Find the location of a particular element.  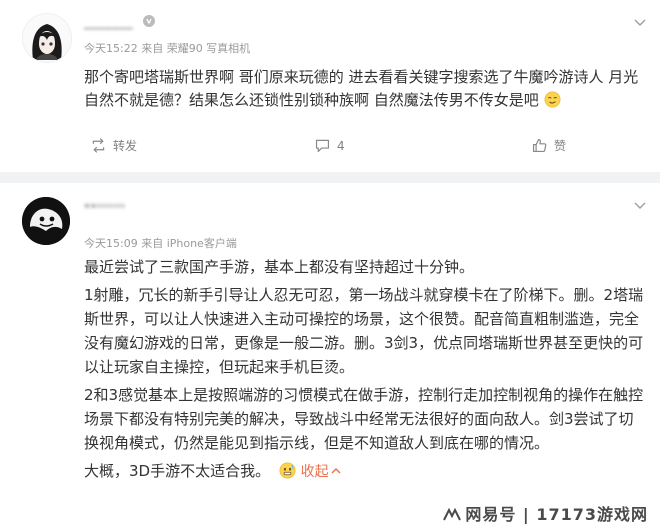

thumbs-up-icon is located at coordinates (539, 145).